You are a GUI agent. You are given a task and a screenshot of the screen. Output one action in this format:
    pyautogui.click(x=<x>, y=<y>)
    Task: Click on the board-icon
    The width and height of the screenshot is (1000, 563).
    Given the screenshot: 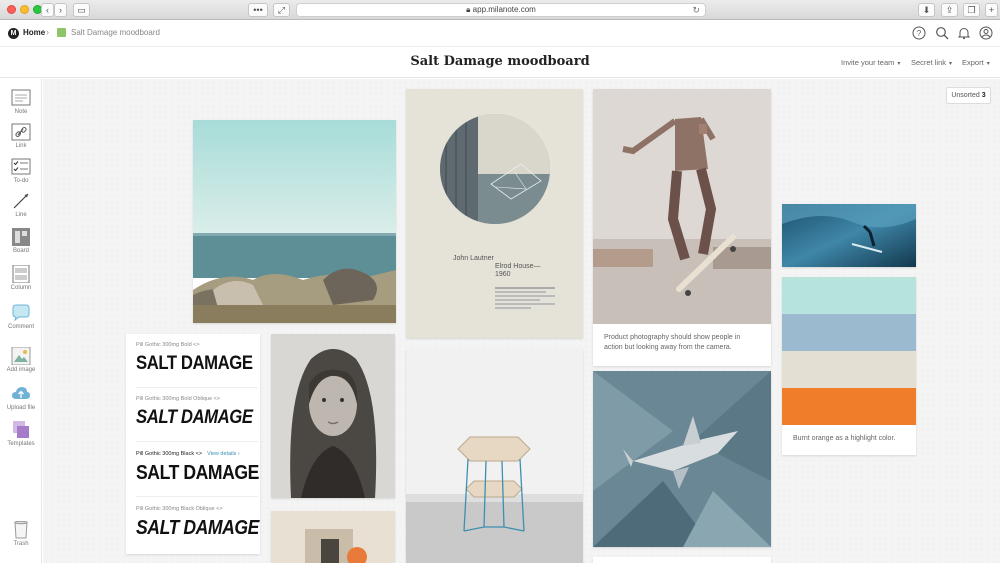 What is the action you would take?
    pyautogui.click(x=21, y=237)
    